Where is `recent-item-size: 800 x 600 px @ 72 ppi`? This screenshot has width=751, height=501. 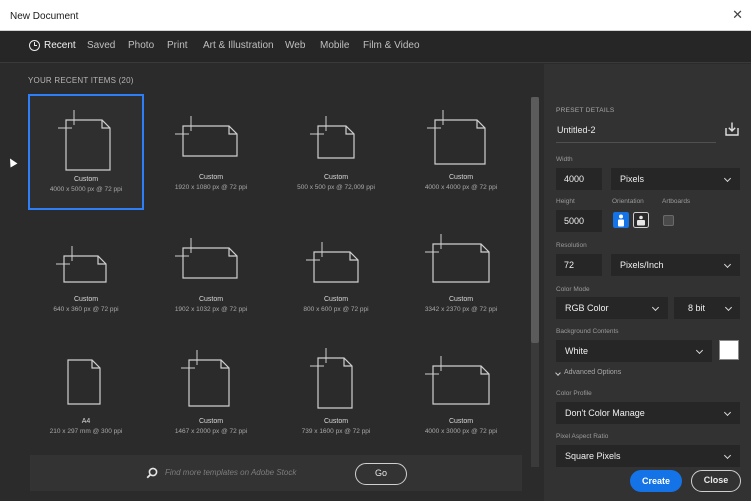
recent-item-size: 800 x 600 px @ 72 ppi is located at coordinates (336, 309).